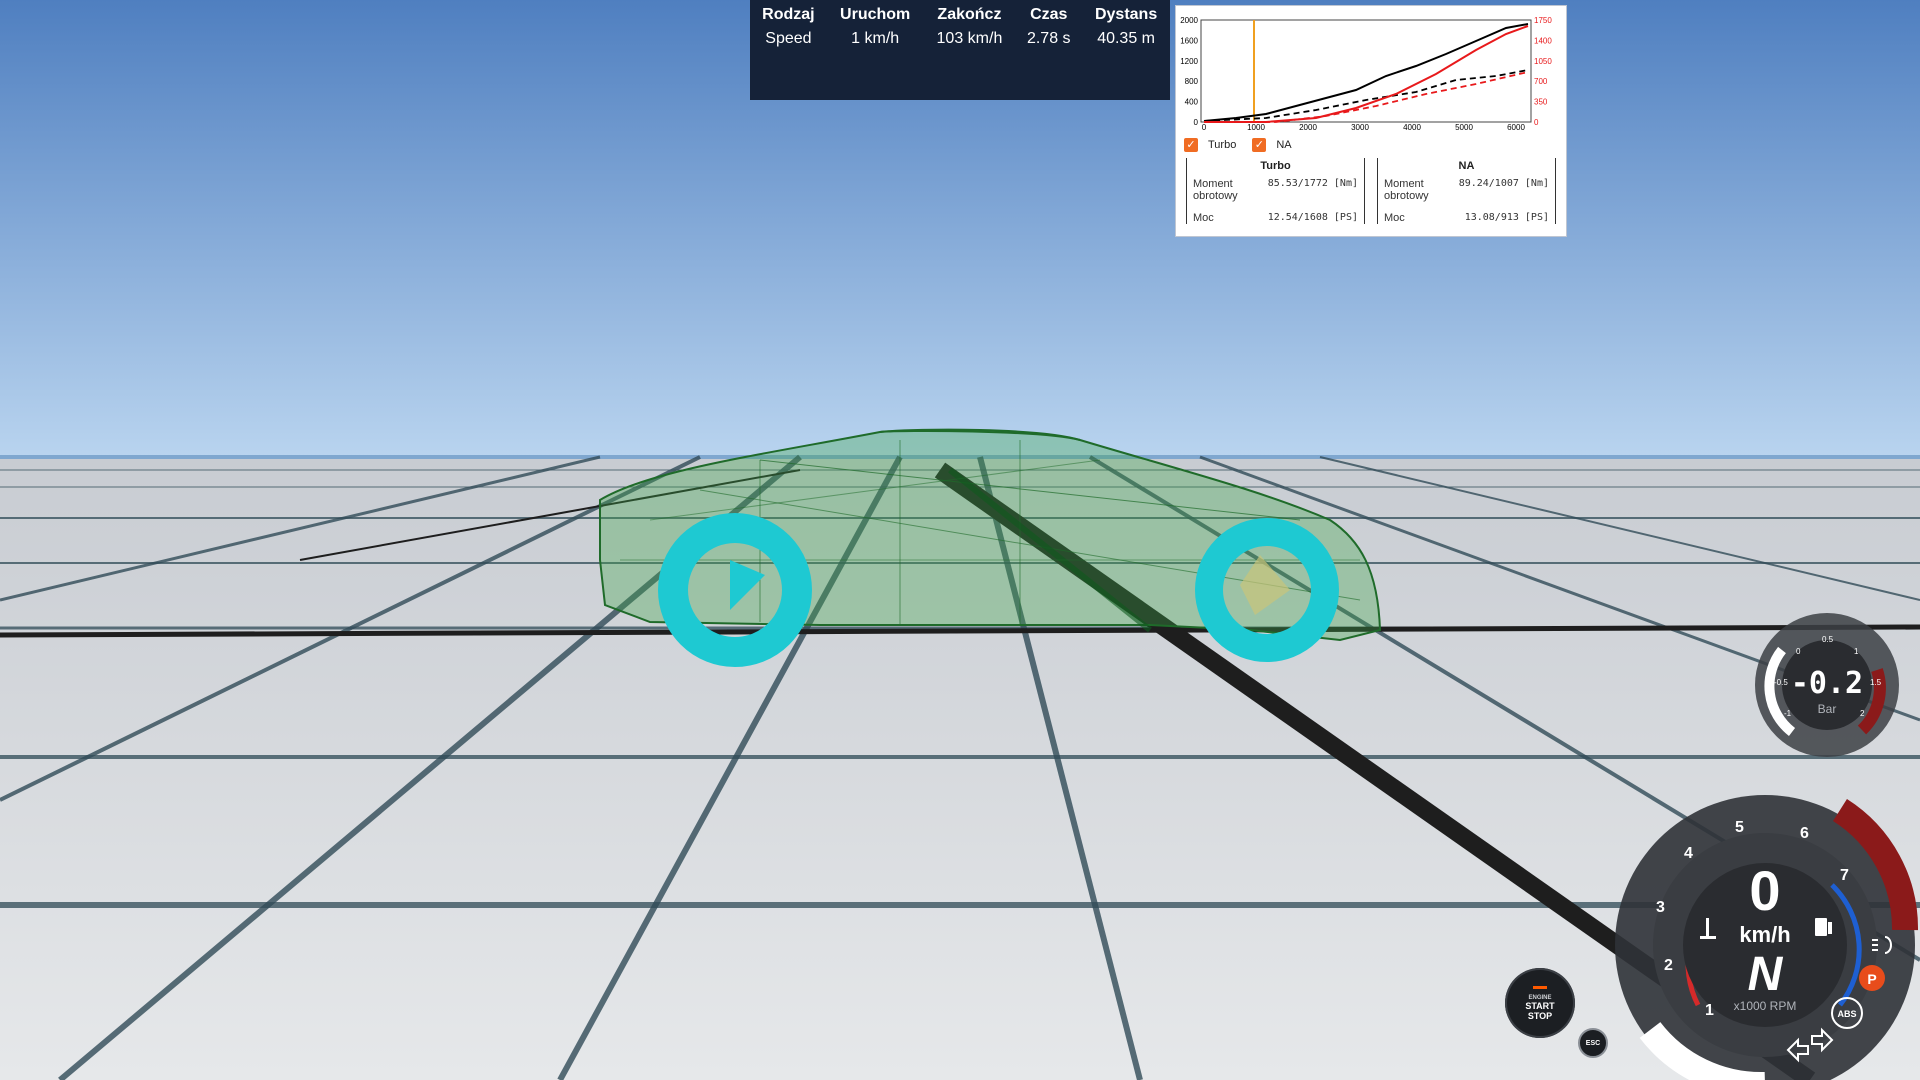  What do you see at coordinates (1259, 145) in the screenshot?
I see `na-checkbox: ✓` at bounding box center [1259, 145].